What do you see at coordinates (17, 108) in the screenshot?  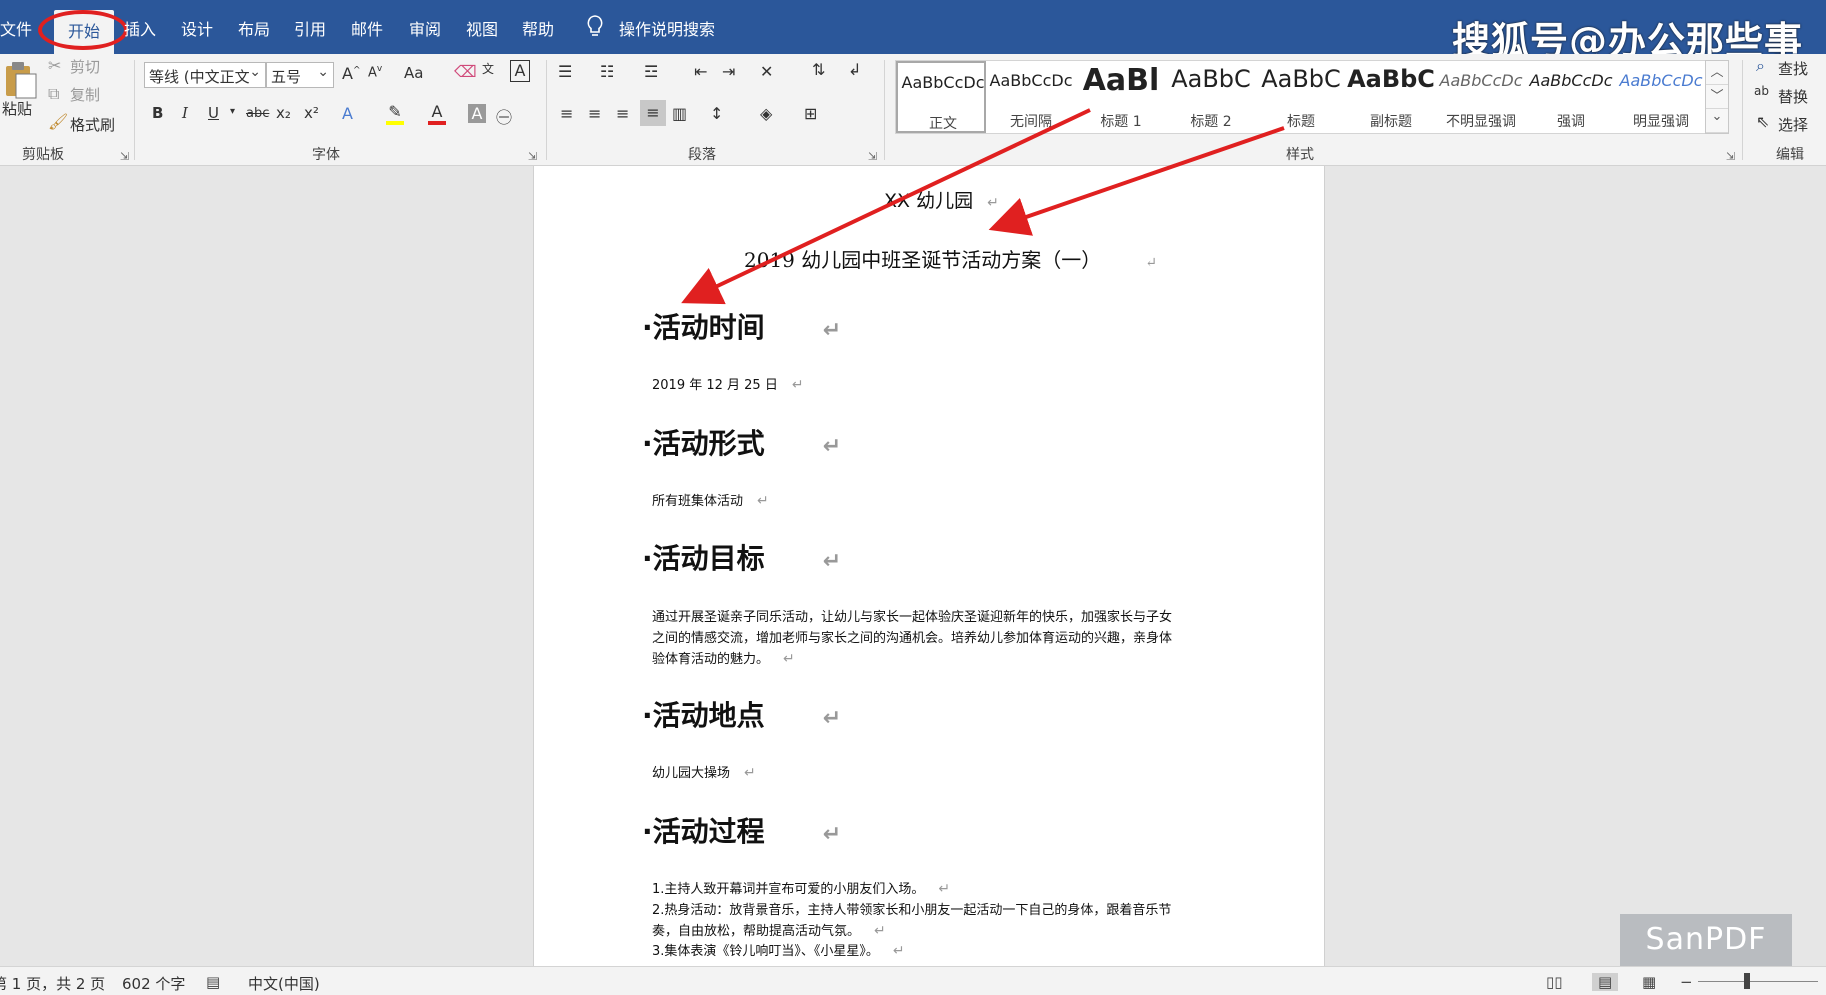 I see `paste-button: 粘贴` at bounding box center [17, 108].